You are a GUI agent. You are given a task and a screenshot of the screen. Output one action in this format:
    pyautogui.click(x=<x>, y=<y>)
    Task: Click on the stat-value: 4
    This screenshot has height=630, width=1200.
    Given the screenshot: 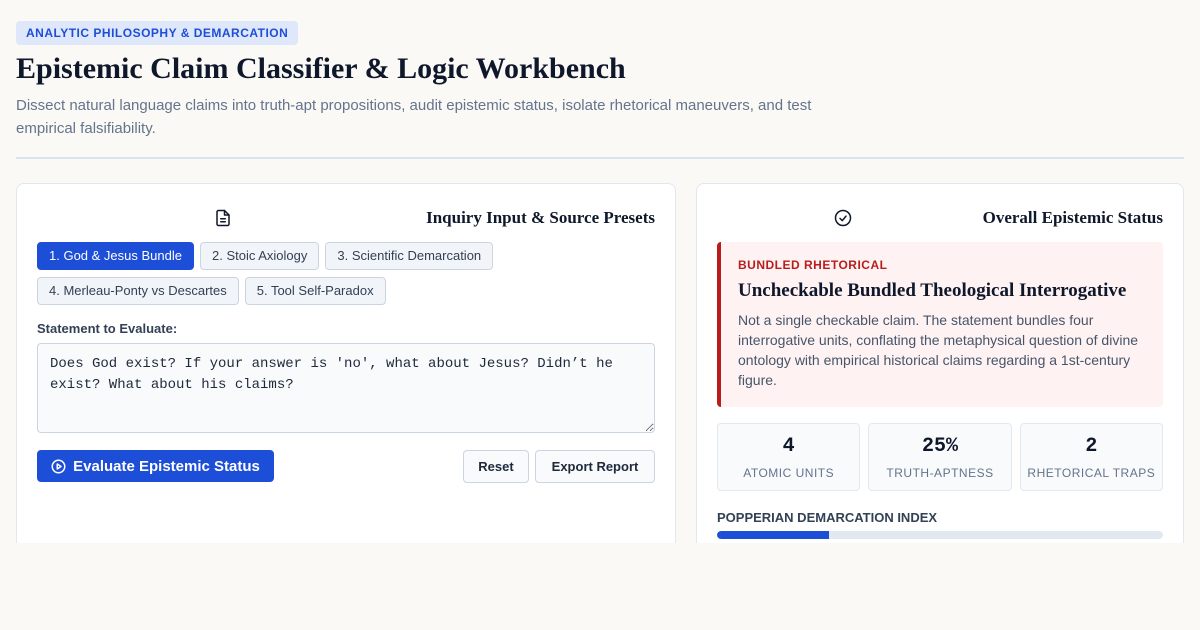 What is the action you would take?
    pyautogui.click(x=788, y=446)
    